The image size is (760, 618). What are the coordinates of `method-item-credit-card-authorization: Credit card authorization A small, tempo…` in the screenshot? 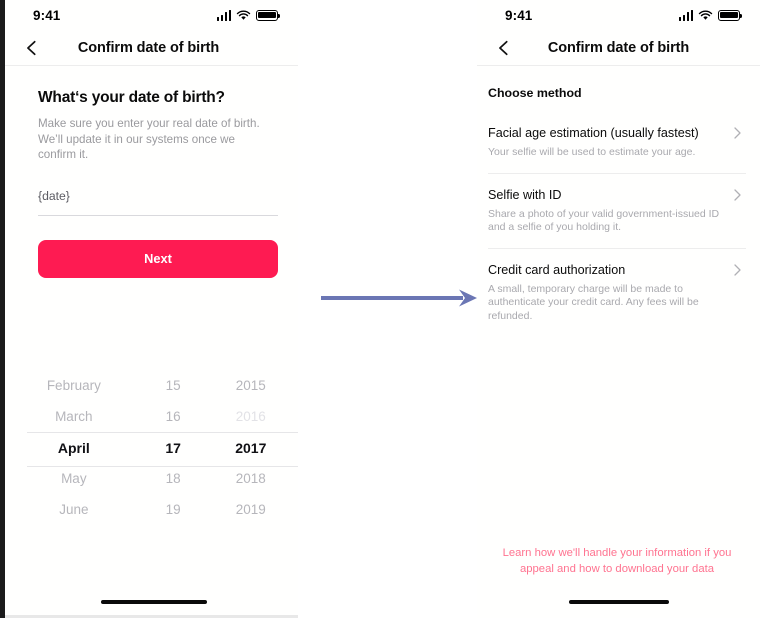 It's located at (617, 292).